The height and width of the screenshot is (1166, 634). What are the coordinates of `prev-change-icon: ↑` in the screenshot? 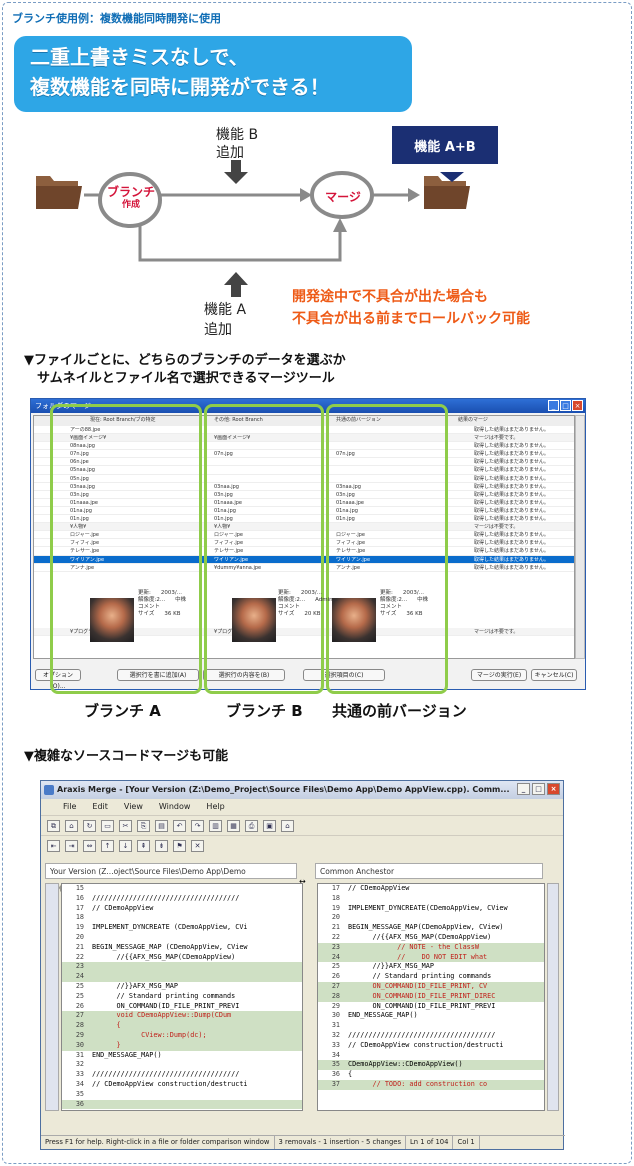 It's located at (107, 845).